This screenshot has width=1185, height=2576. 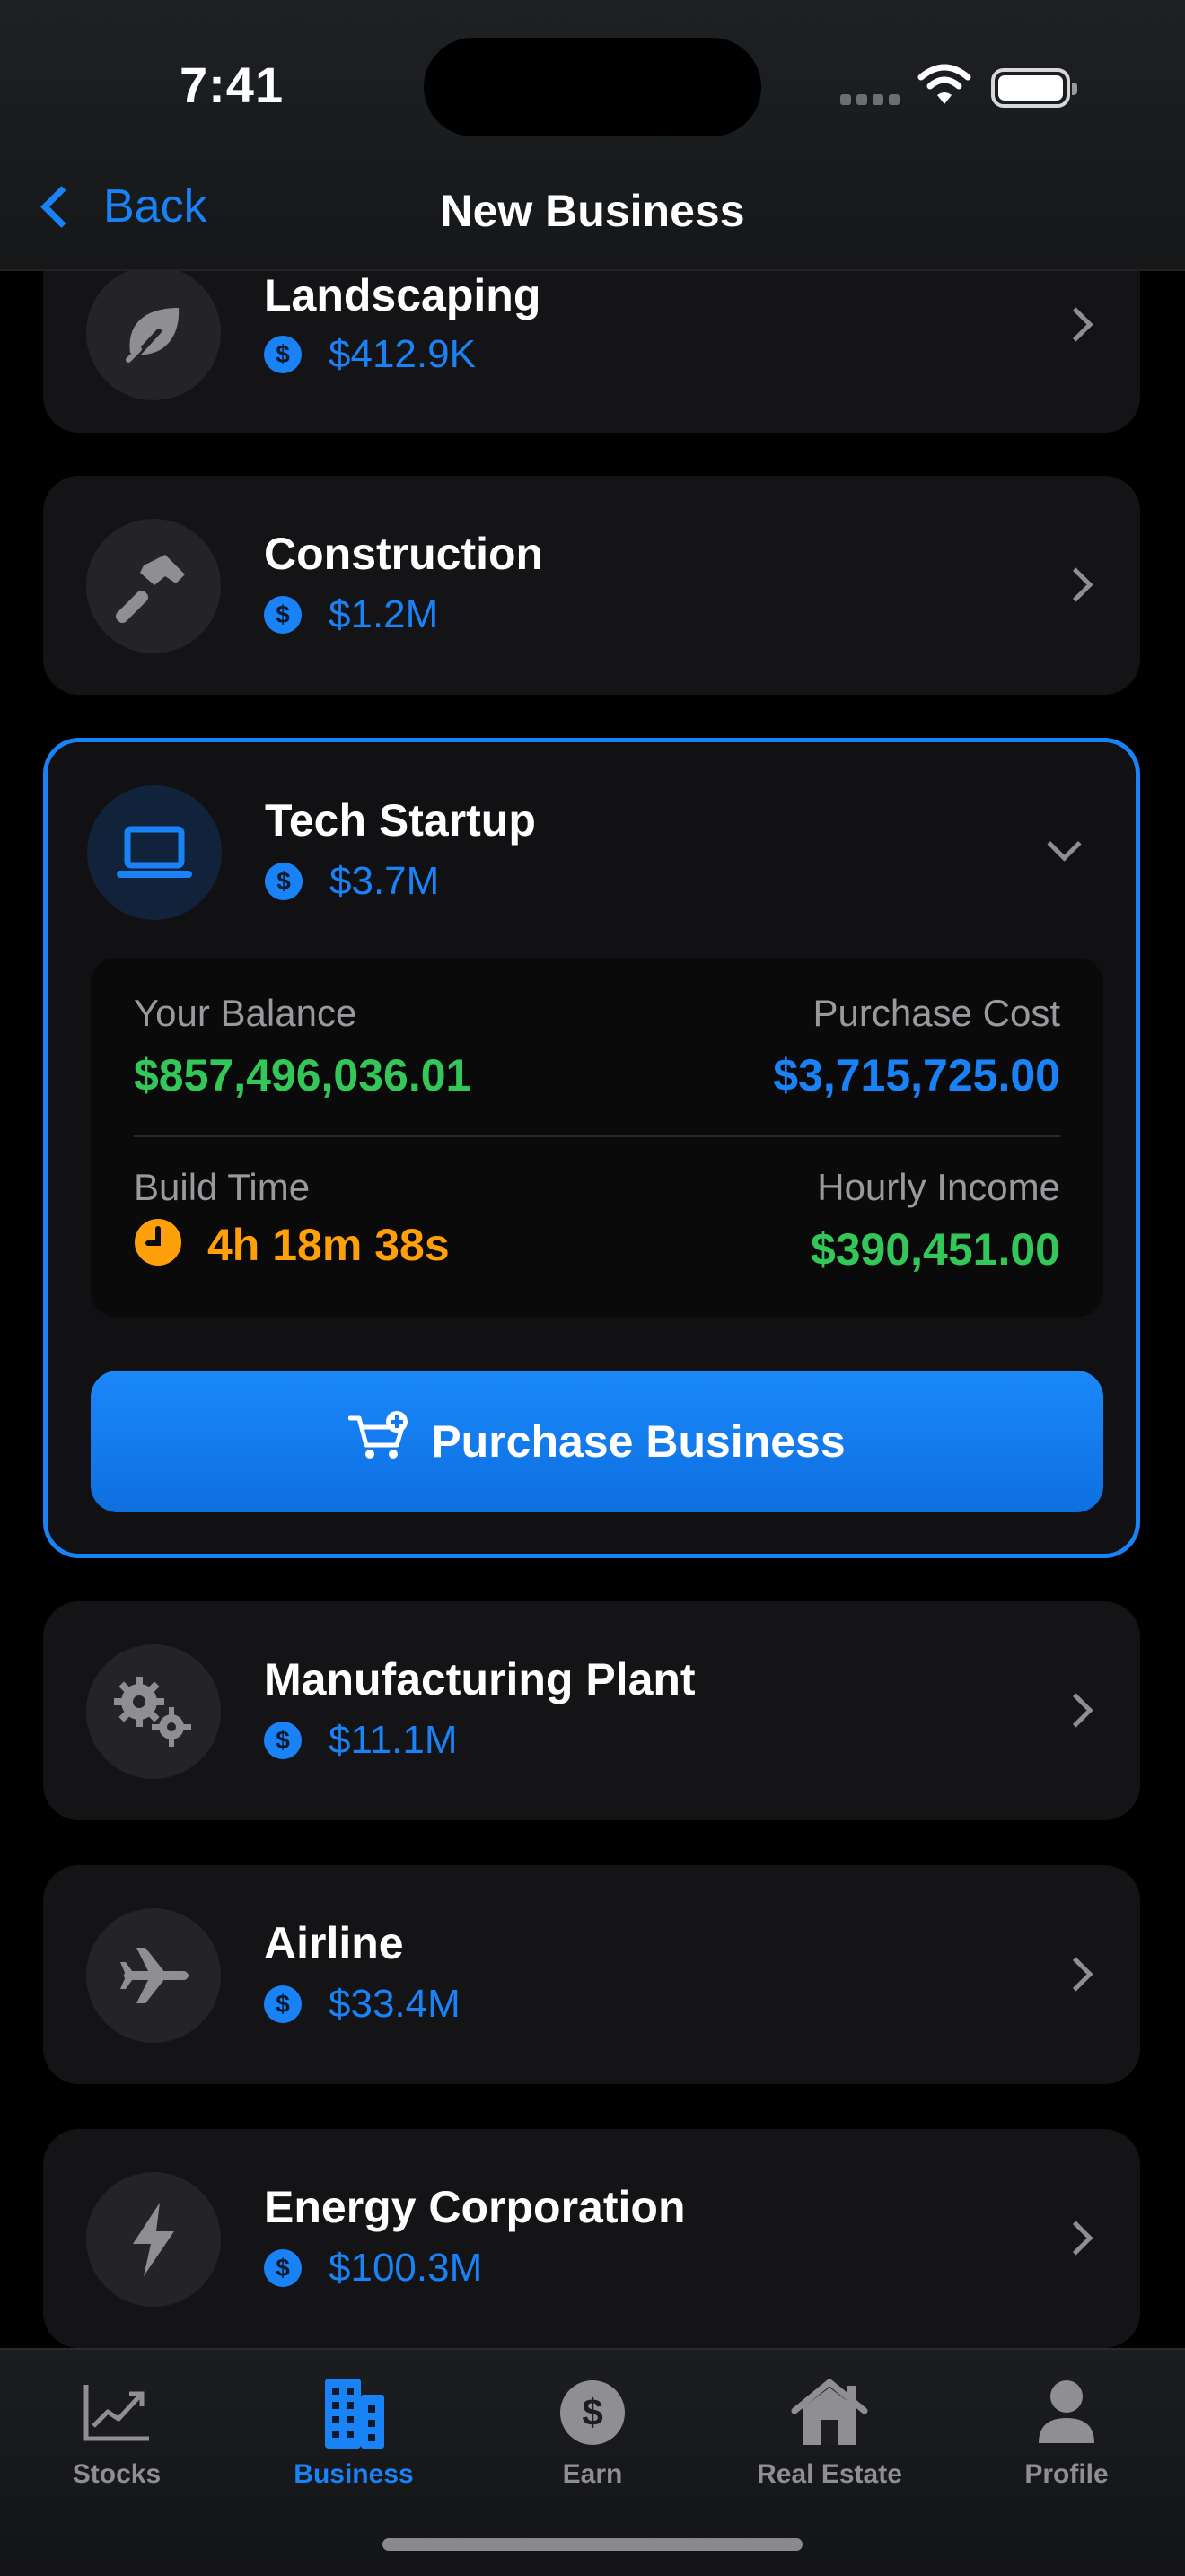 What do you see at coordinates (1064, 844) in the screenshot?
I see `chevron-down-icon` at bounding box center [1064, 844].